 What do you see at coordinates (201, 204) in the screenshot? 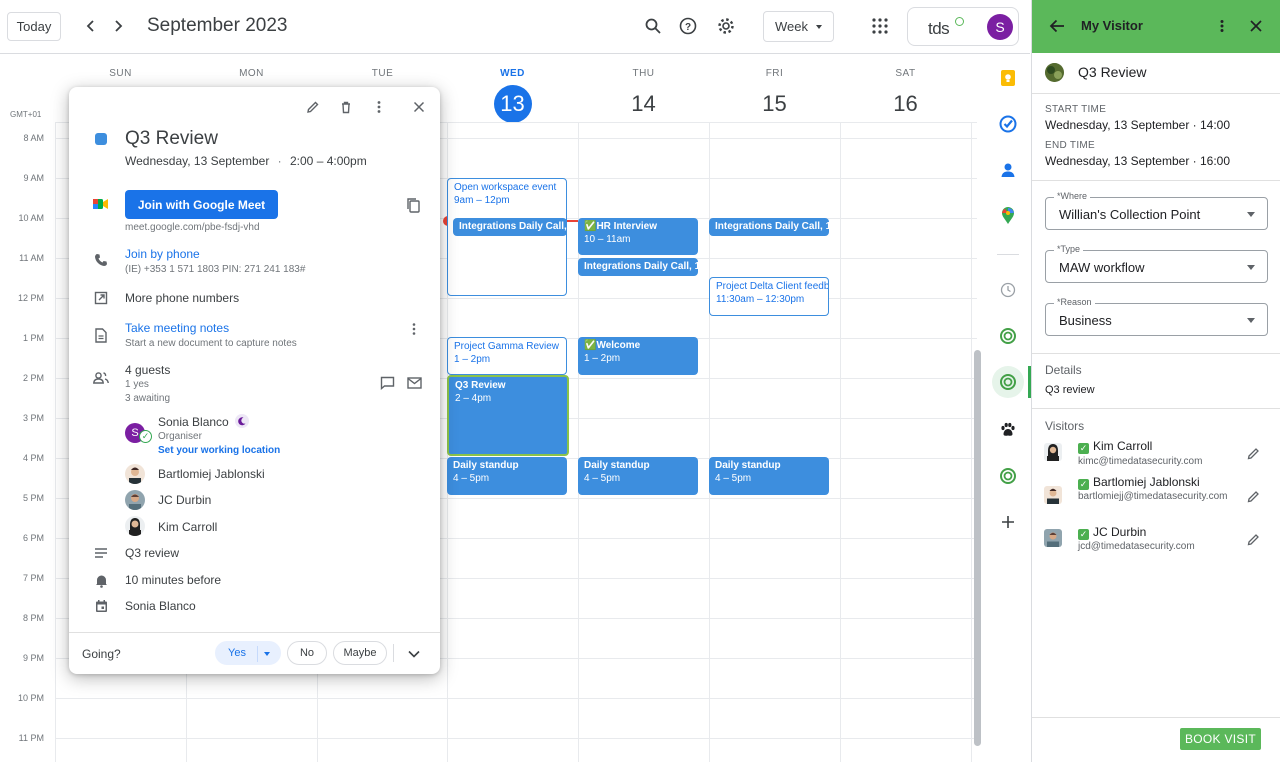
I see `join-meet-button: Join with Google Meet` at bounding box center [201, 204].